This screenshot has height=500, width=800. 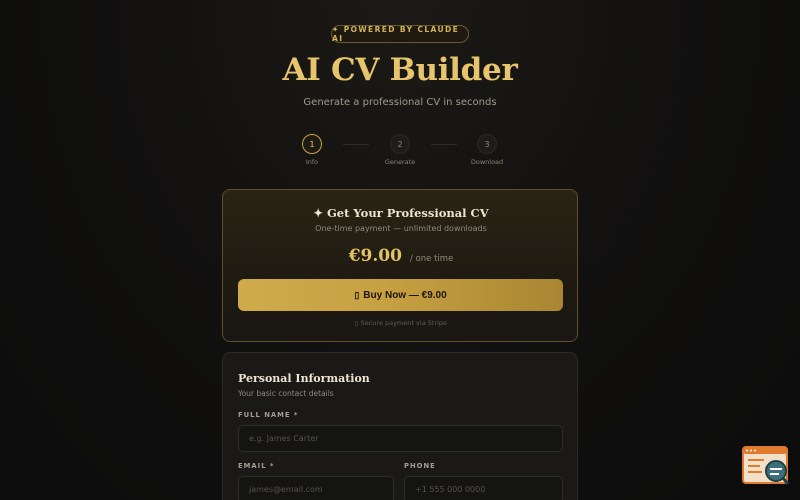 I want to click on step-1-label: Info, so click(x=312, y=162).